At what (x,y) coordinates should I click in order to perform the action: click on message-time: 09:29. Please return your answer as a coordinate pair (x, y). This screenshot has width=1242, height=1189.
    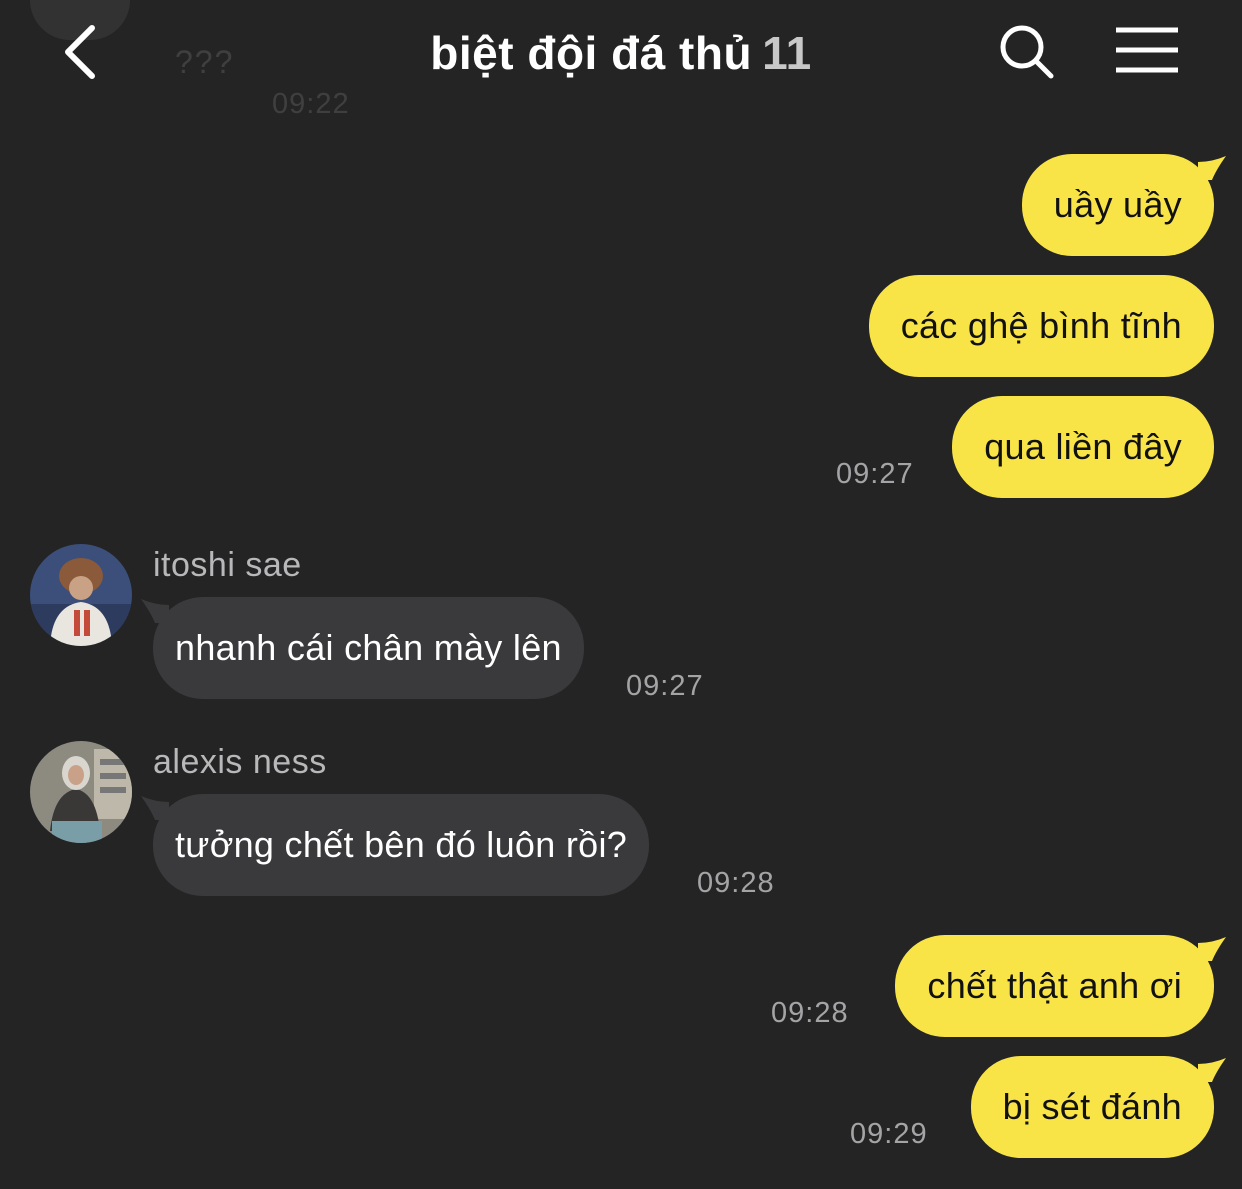
    Looking at the image, I should click on (889, 1134).